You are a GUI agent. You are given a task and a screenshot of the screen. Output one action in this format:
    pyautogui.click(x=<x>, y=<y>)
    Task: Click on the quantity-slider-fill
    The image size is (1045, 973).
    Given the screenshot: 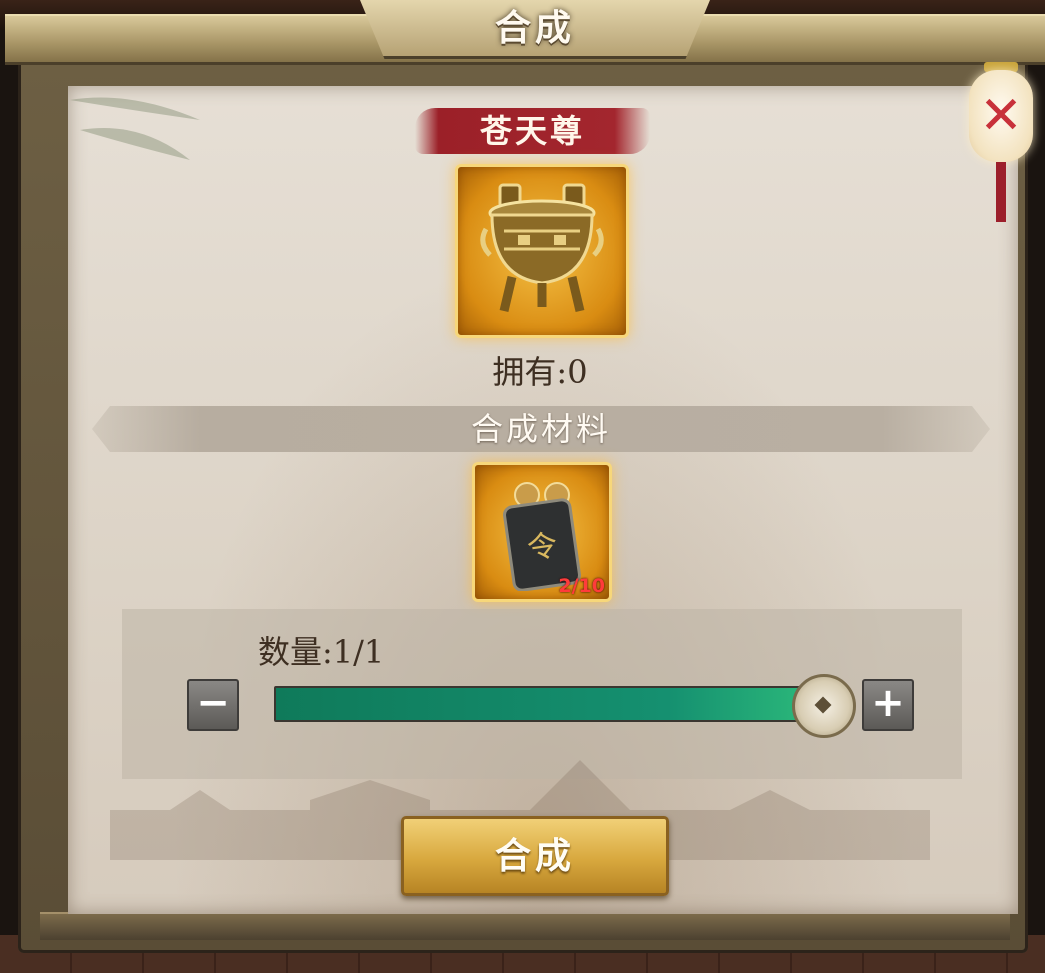 What is the action you would take?
    pyautogui.click(x=556, y=704)
    